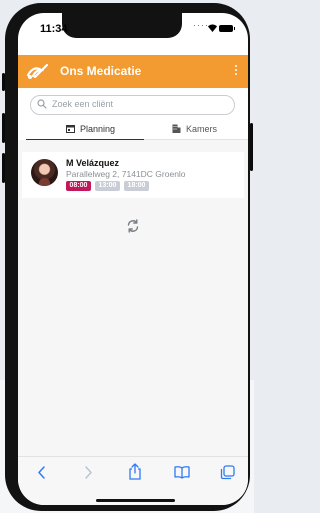  What do you see at coordinates (227, 28) in the screenshot?
I see `battery-icon` at bounding box center [227, 28].